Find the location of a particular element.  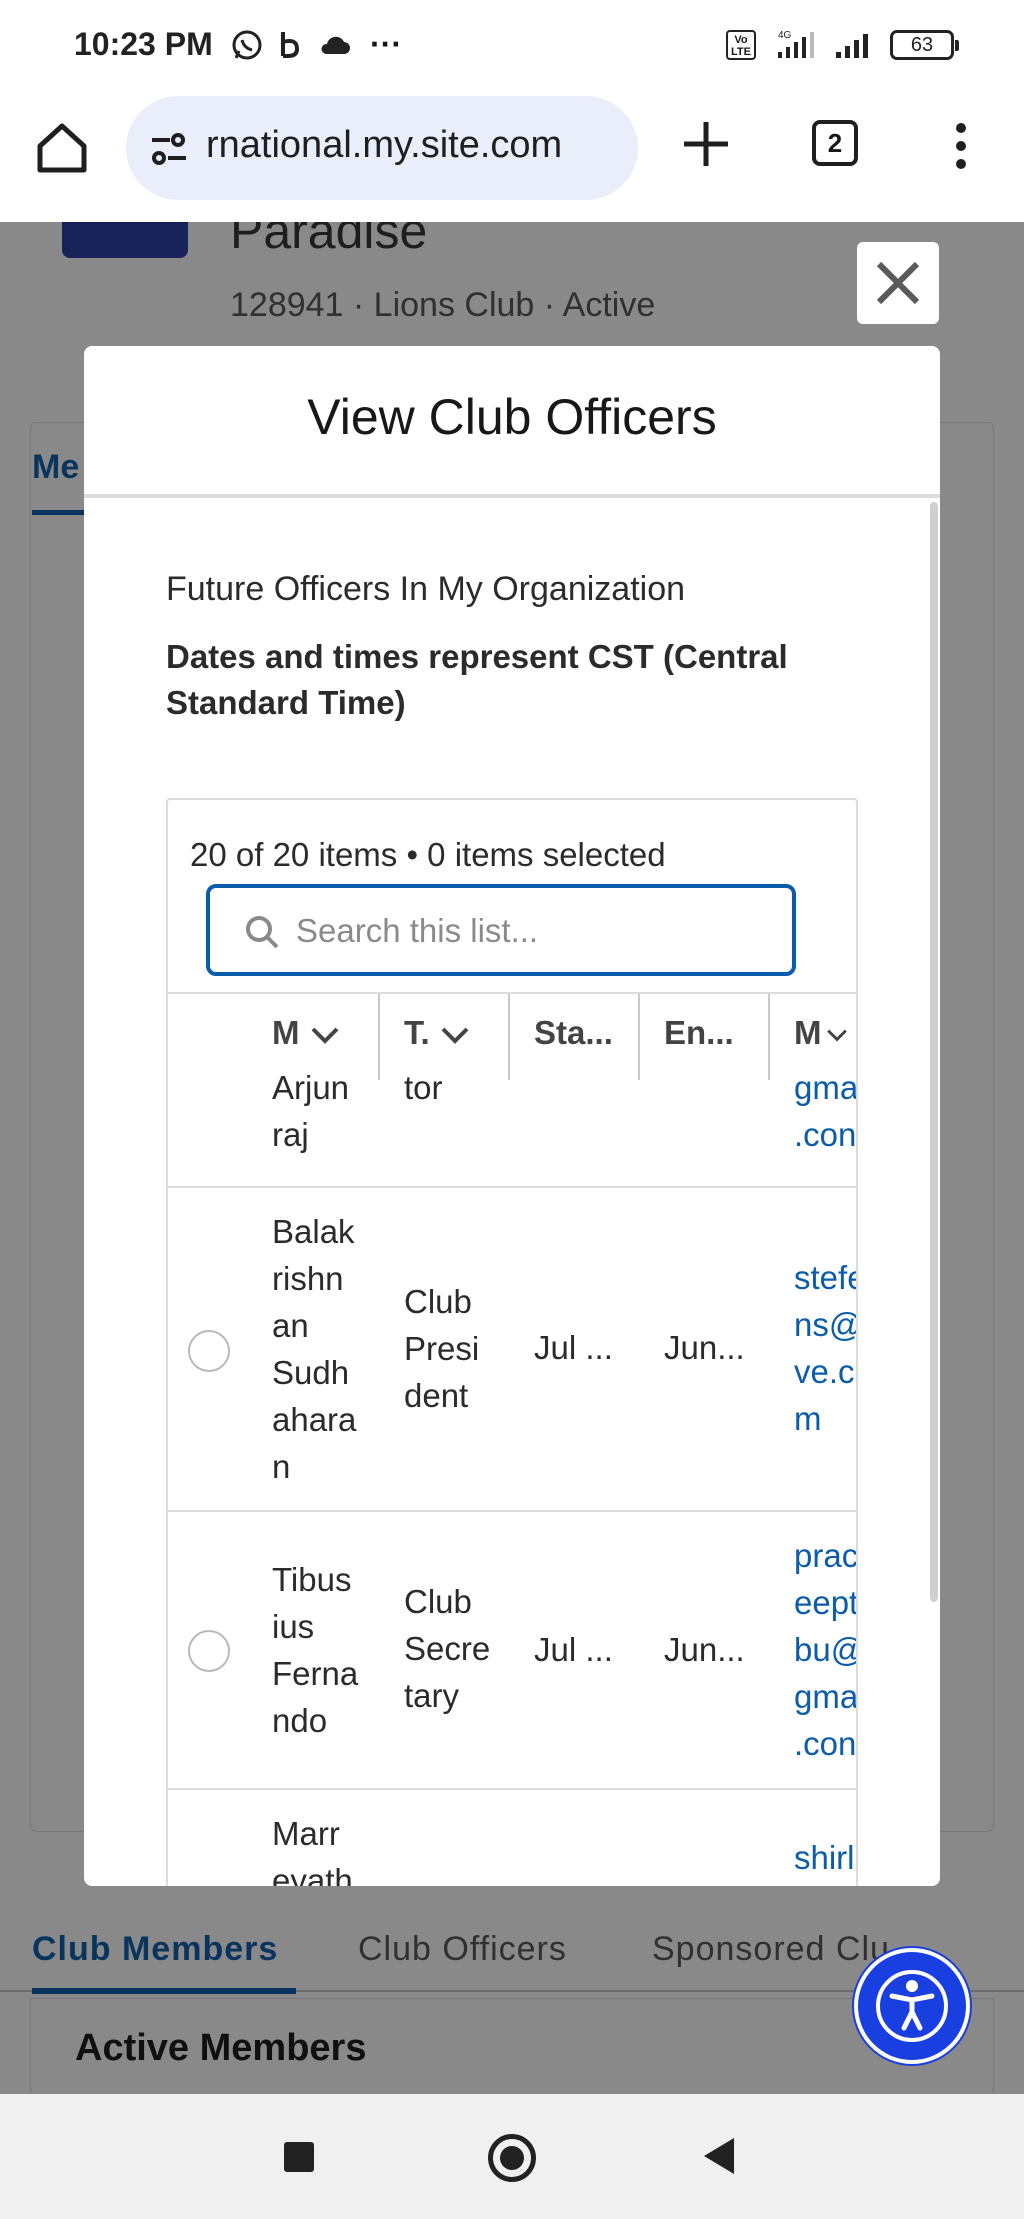

close-icon is located at coordinates (898, 283).